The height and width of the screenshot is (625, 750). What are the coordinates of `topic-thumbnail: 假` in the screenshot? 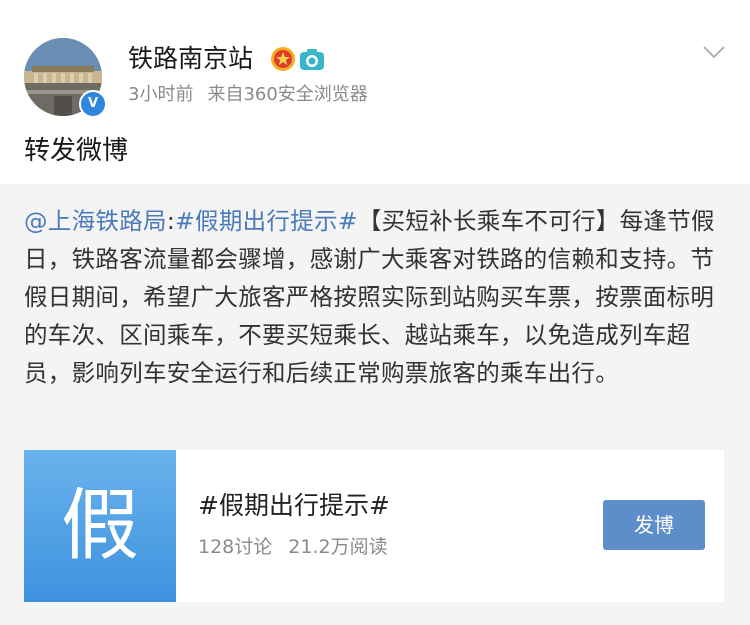 It's located at (100, 526).